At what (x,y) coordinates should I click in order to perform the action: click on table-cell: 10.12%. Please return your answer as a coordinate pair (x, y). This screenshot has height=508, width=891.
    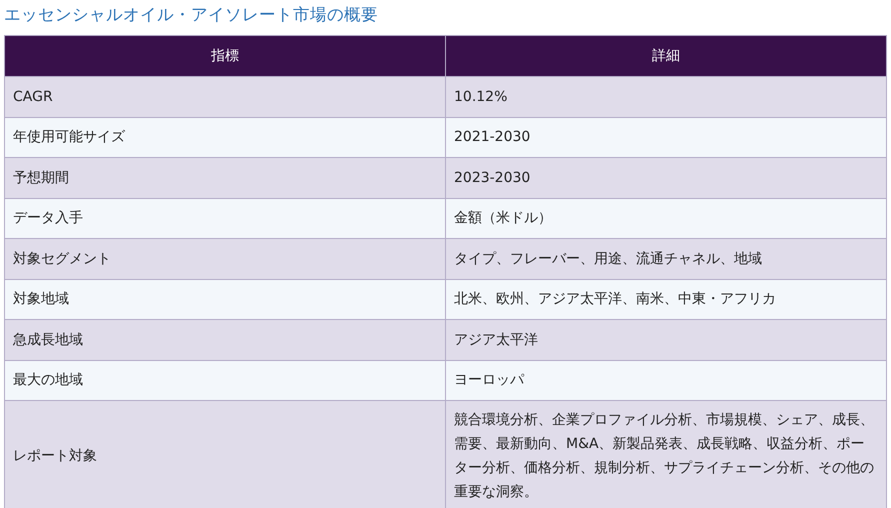
    Looking at the image, I should click on (666, 96).